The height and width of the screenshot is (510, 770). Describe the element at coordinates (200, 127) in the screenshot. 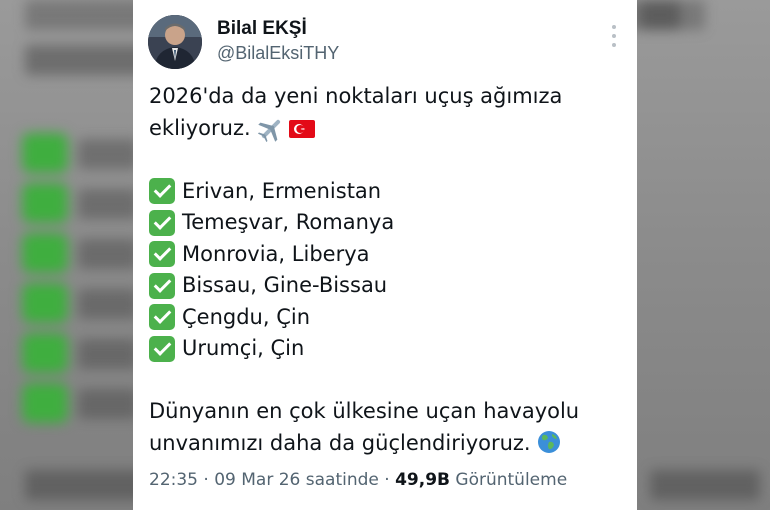

I see `intro-line-2: ekliyoruz.` at that location.